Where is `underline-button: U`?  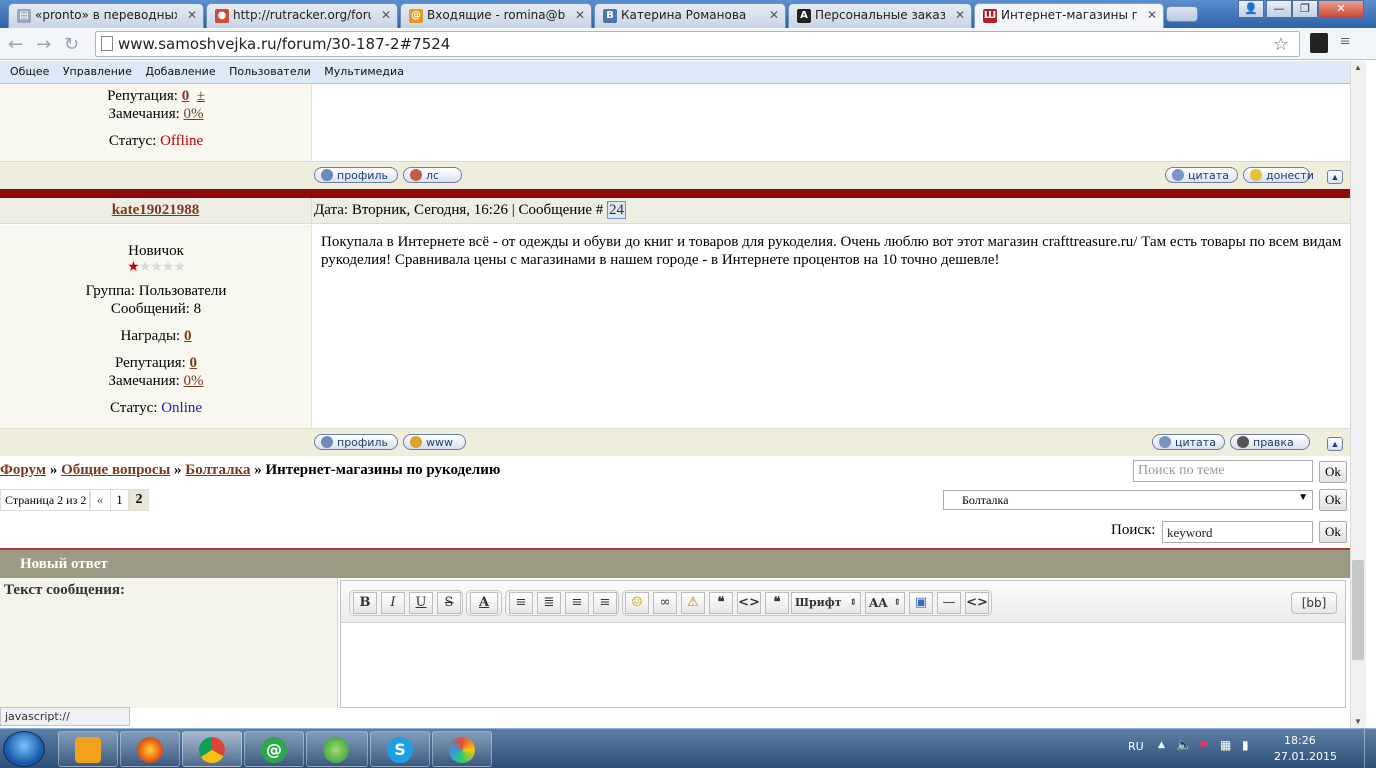
underline-button: U is located at coordinates (421, 603).